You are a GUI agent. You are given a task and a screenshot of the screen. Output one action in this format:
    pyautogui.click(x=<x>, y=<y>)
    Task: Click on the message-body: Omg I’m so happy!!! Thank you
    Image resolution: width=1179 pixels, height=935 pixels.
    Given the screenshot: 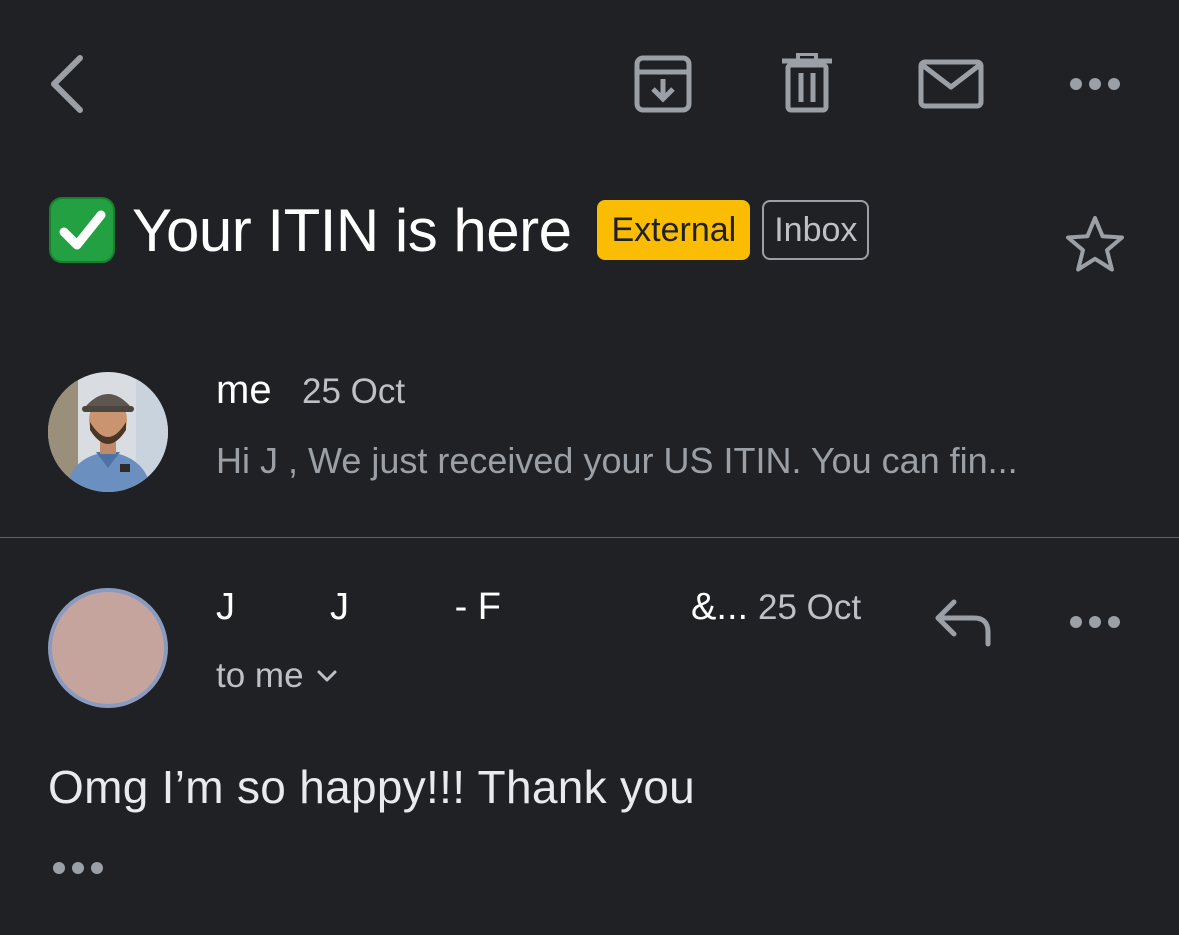 What is the action you would take?
    pyautogui.click(x=372, y=787)
    